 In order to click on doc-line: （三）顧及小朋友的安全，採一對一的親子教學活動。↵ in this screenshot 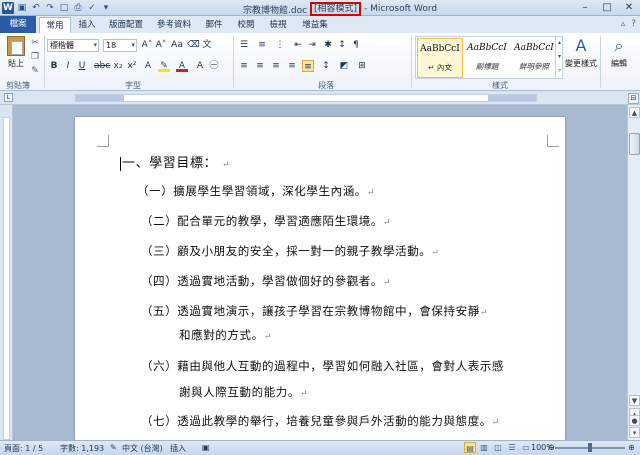, I will do `click(290, 251)`.